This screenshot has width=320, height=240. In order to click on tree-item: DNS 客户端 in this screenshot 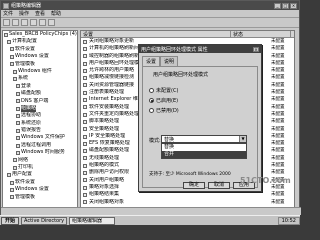, I will do `click(40, 101)`.